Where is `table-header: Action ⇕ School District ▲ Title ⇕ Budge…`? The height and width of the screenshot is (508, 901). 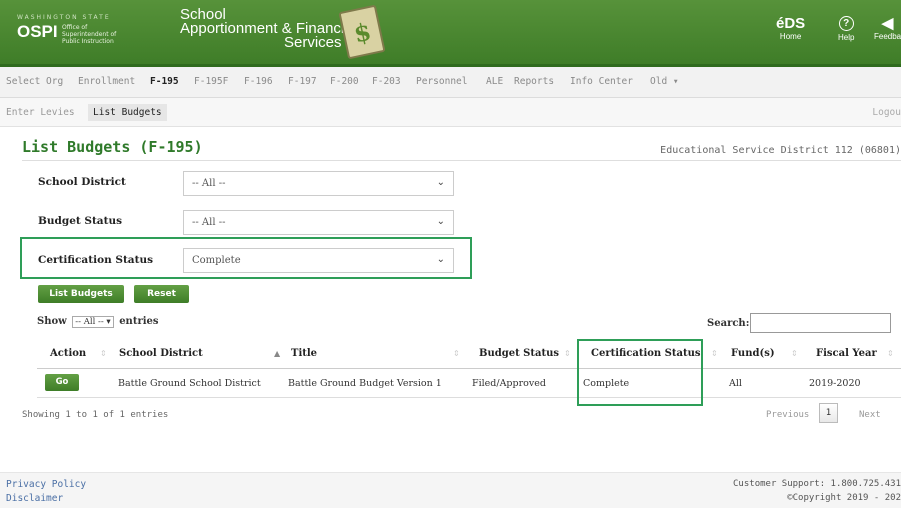
table-header: Action ⇕ School District ▲ Title ⇕ Budge… is located at coordinates (469, 354).